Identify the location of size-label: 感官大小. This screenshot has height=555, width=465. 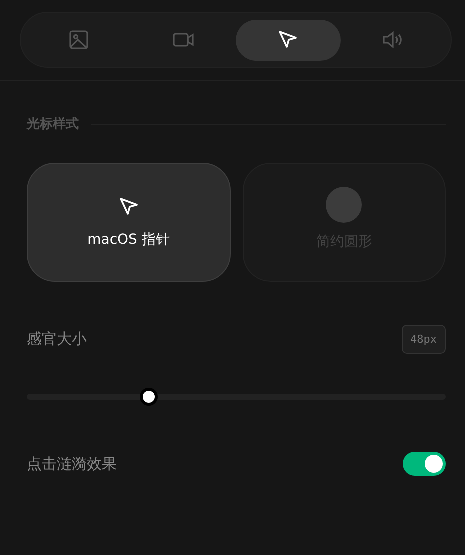
(57, 339).